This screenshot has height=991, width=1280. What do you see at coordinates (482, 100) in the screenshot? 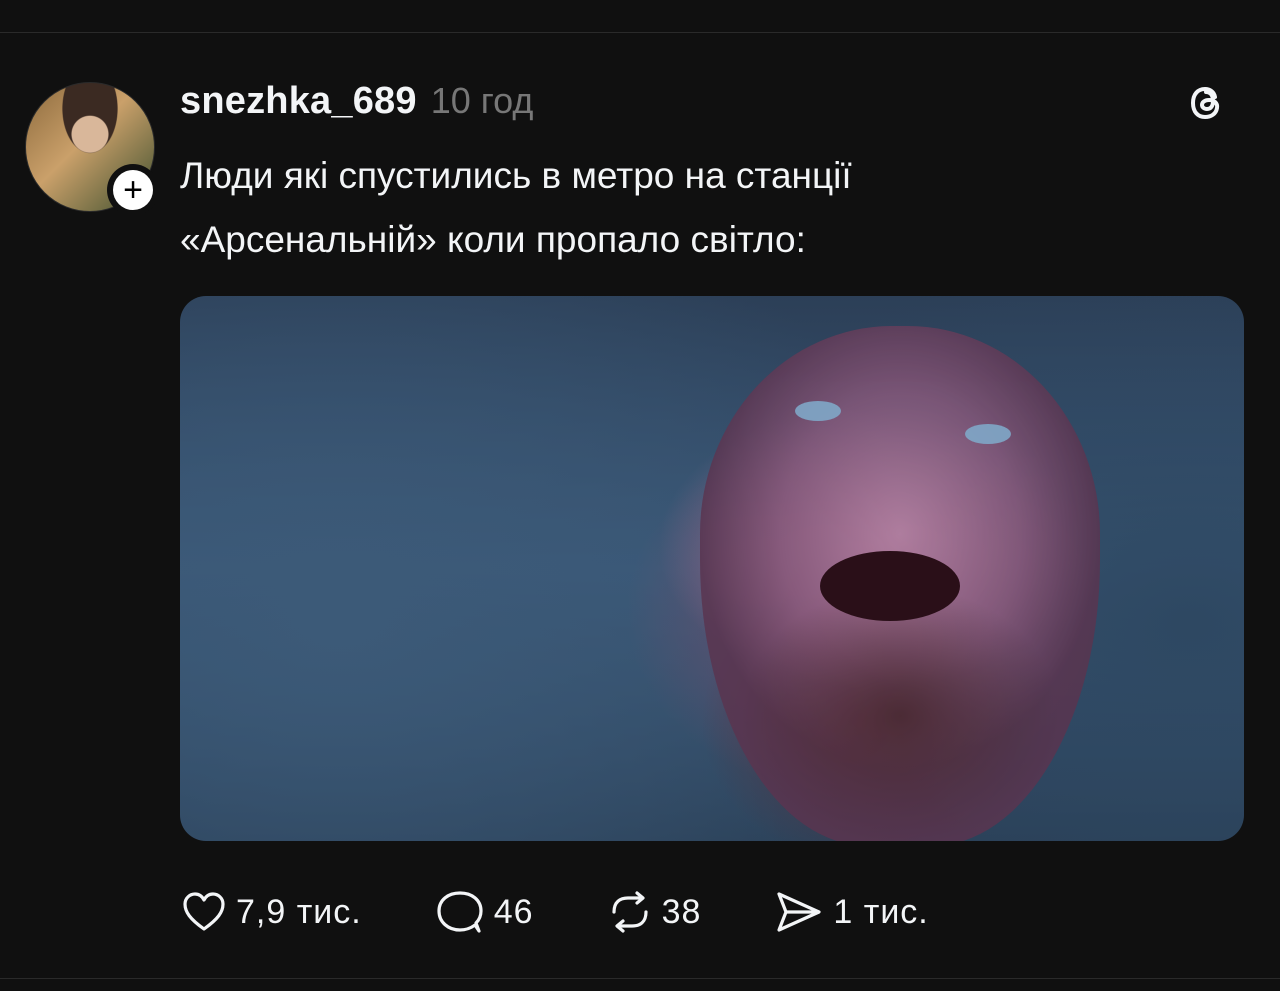
I see `post-timestamp: 10 год` at bounding box center [482, 100].